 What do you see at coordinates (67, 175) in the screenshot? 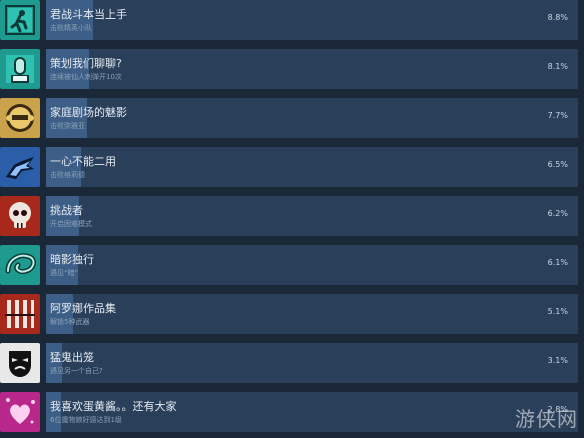
I see `achievement-description: 击败格莉德` at bounding box center [67, 175].